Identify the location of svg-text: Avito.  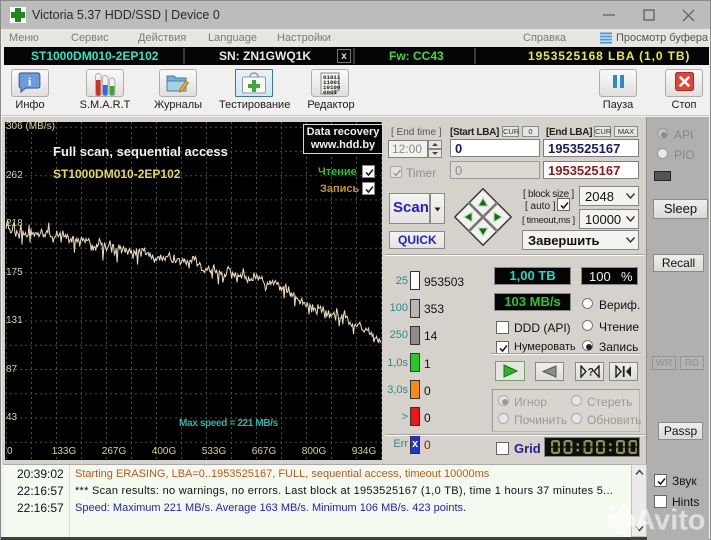
(670, 521).